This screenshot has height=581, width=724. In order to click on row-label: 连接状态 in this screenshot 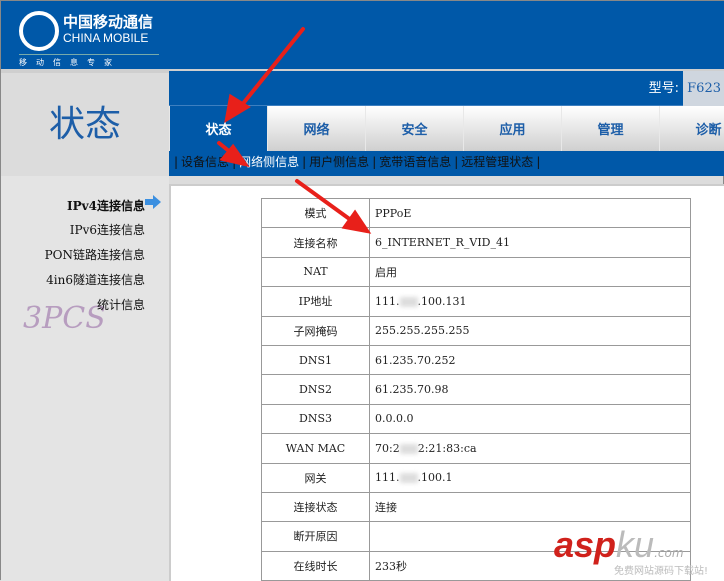, I will do `click(315, 507)`.